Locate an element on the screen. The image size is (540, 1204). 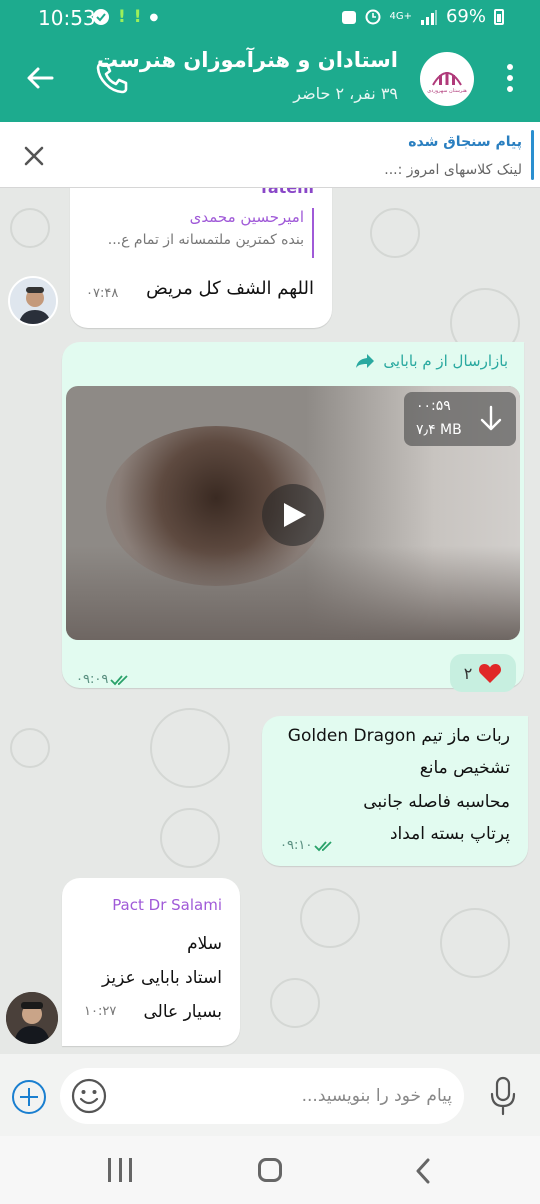
sender-name: fatehi is located at coordinates (287, 192).